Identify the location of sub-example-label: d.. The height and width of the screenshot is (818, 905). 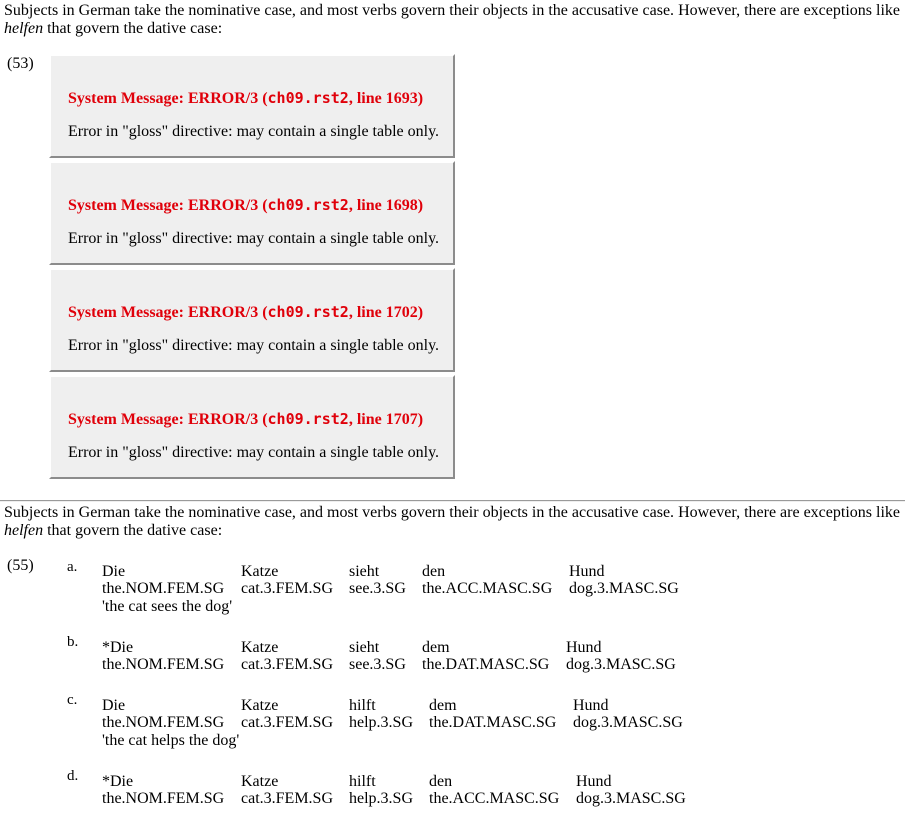
(73, 776).